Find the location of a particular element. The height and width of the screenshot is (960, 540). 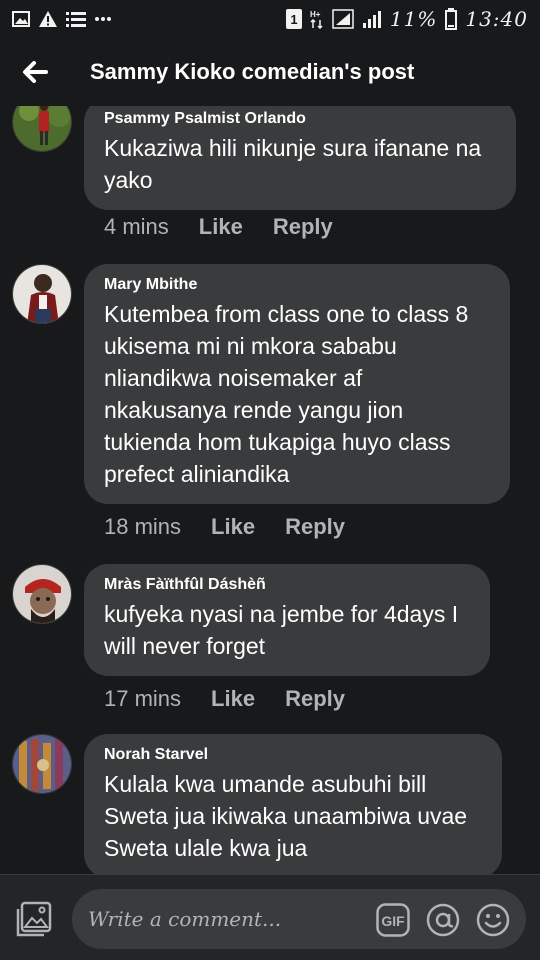

battery-percent: 11% is located at coordinates (413, 19).